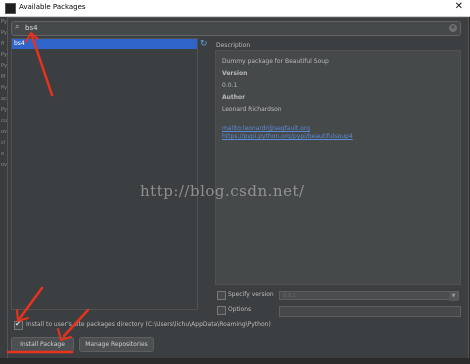 This screenshot has height=364, width=470. What do you see at coordinates (251, 294) in the screenshot?
I see `specify-version-label: Specify version` at bounding box center [251, 294].